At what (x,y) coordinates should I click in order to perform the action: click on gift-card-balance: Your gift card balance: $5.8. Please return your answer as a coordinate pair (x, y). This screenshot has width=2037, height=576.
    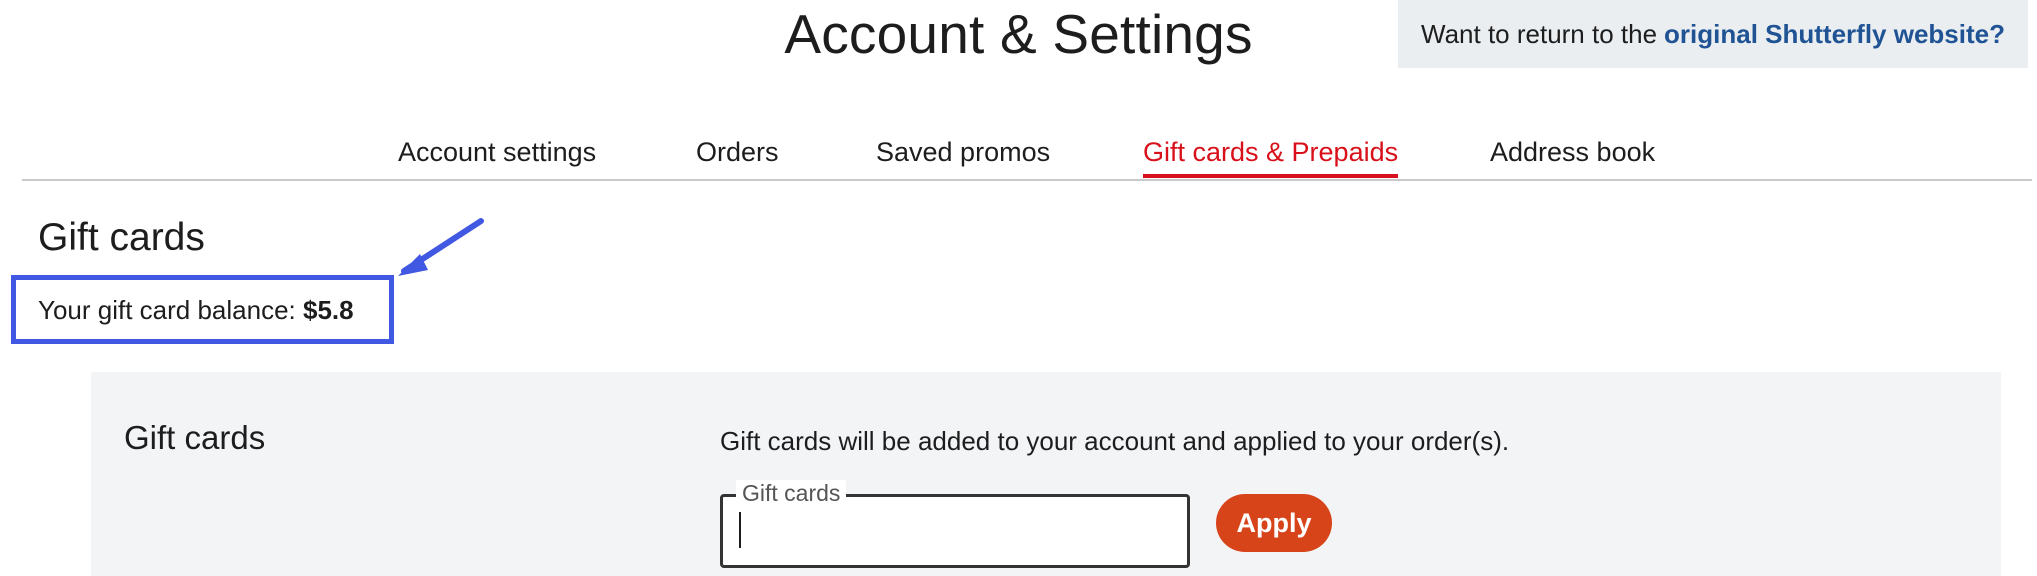
    Looking at the image, I should click on (196, 310).